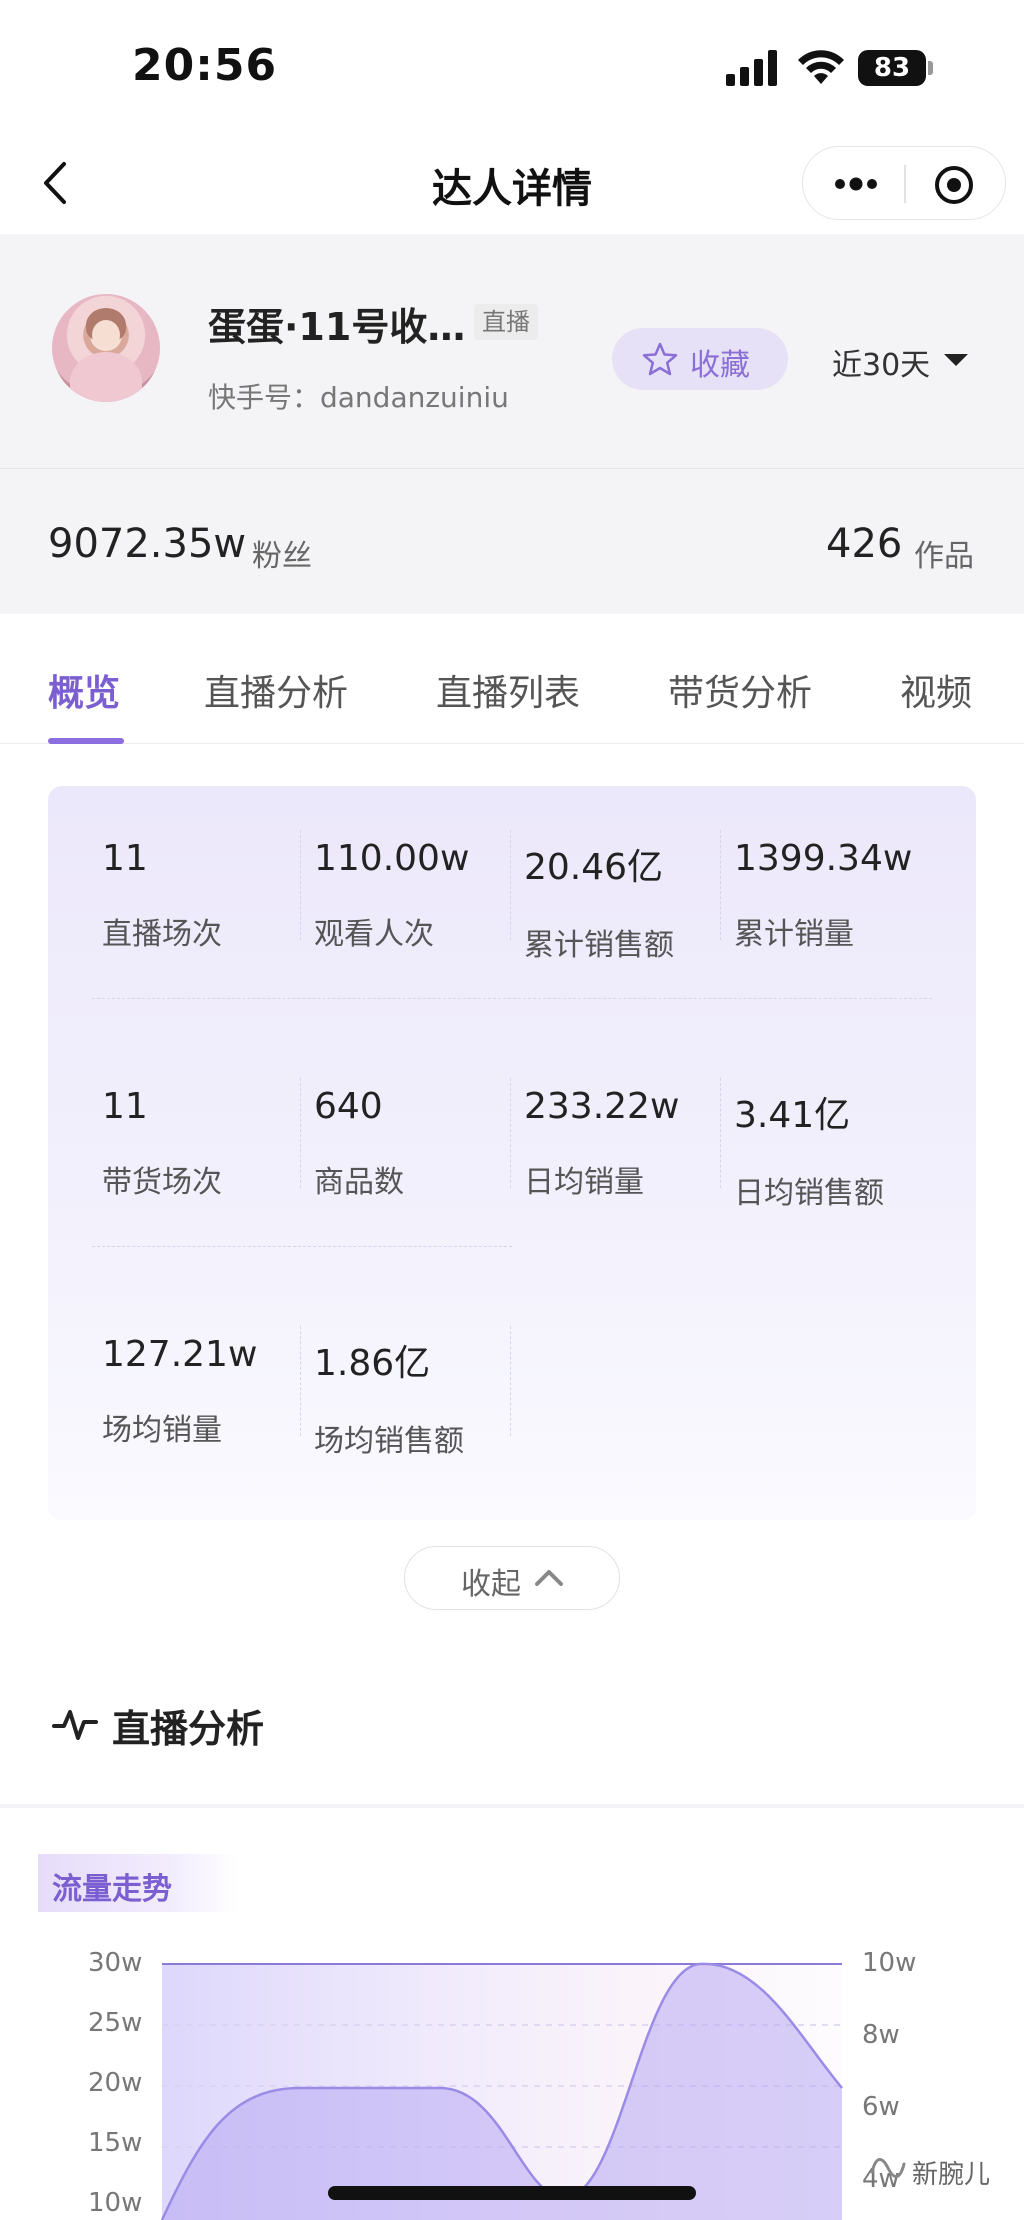 Image resolution: width=1024 pixels, height=2220 pixels. Describe the element at coordinates (512, 68) in the screenshot. I see `status-bar: 20:56 83` at that location.